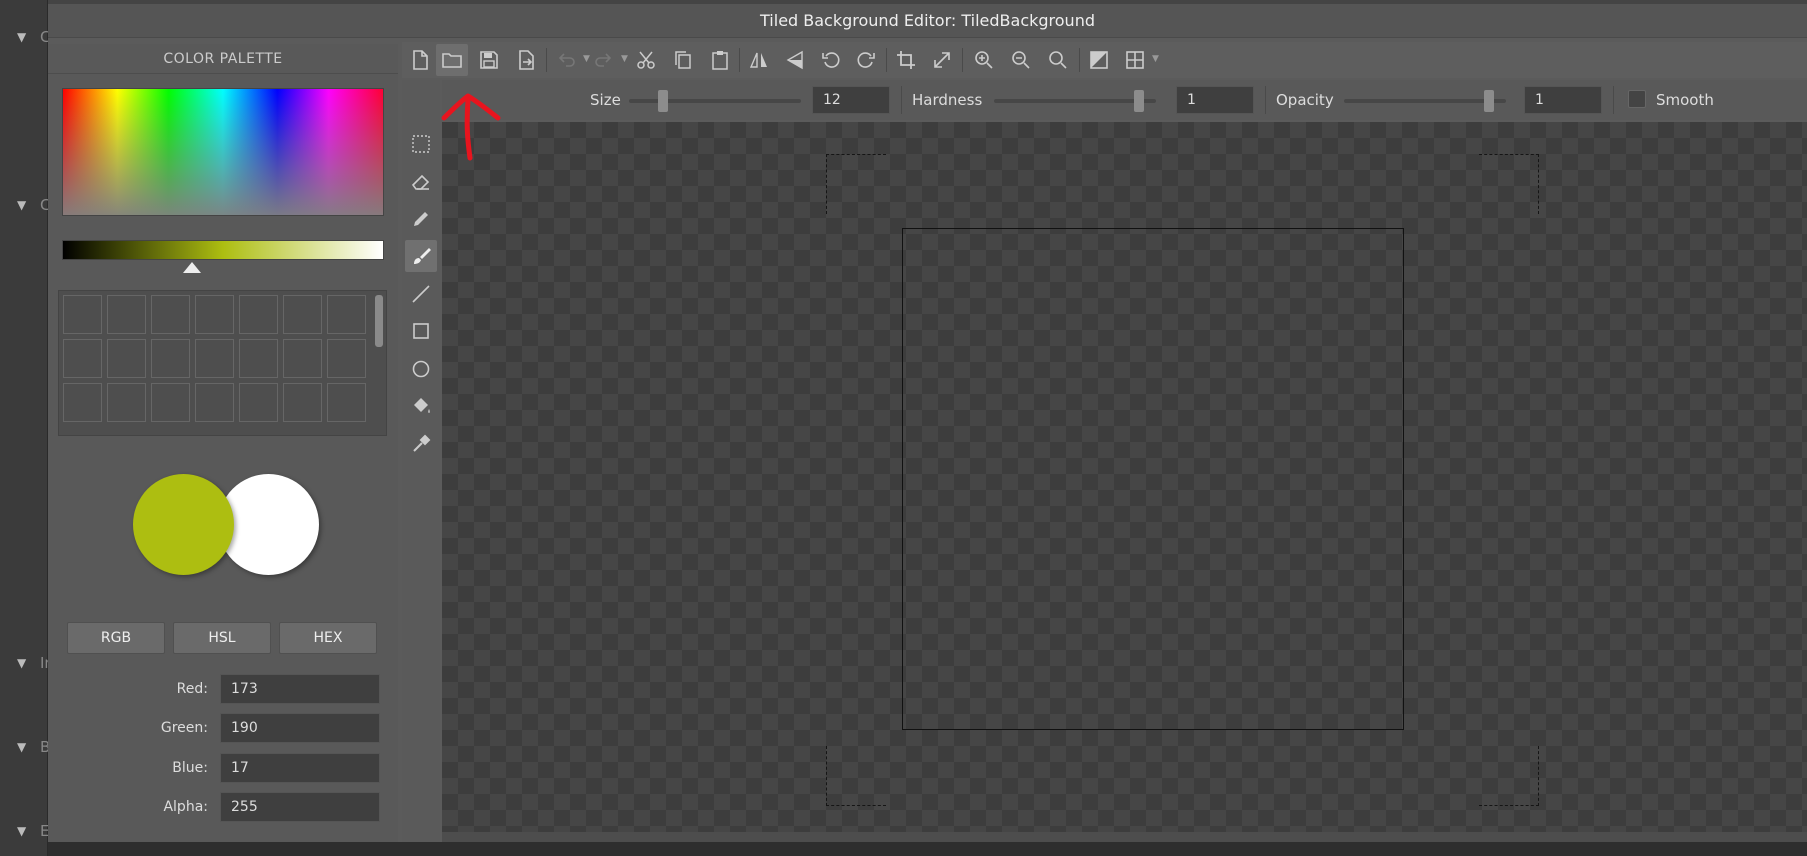  I want to click on hardness-slider-thumb, so click(1138, 101).